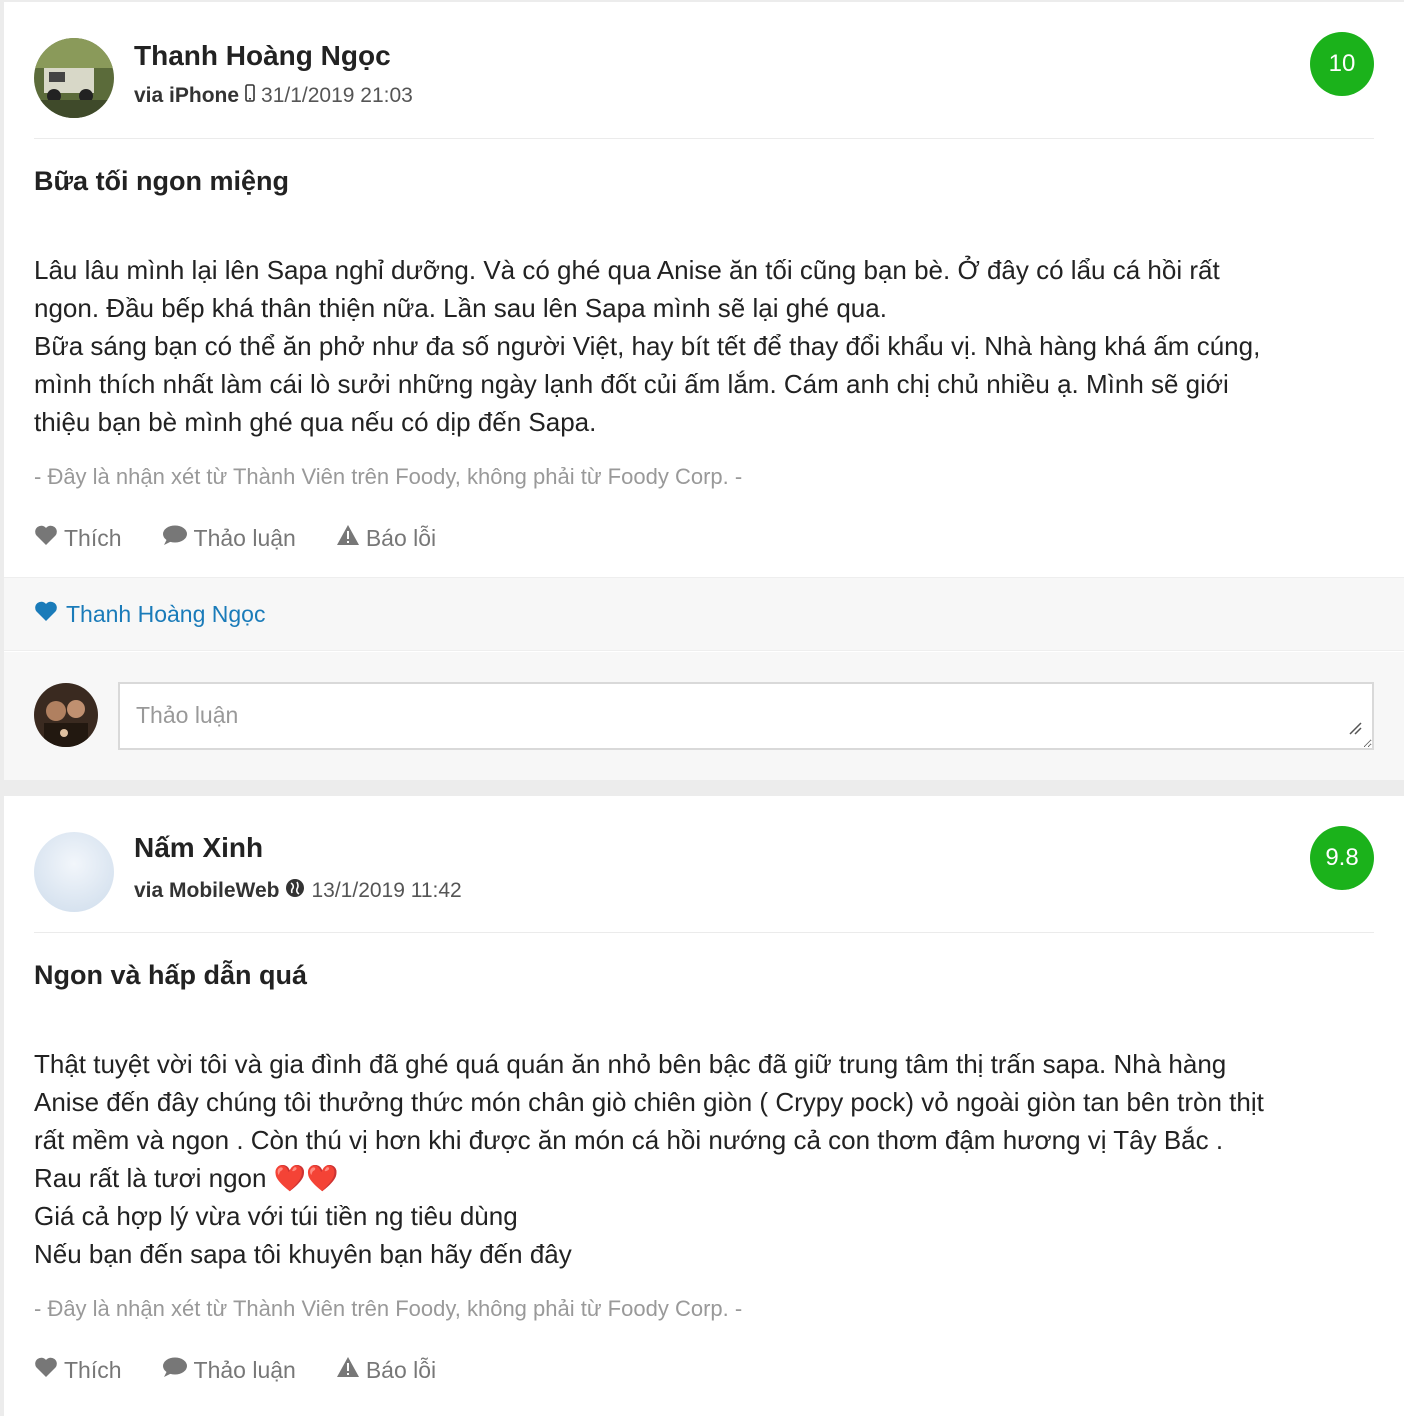  I want to click on score-badge: 9.8, so click(1342, 858).